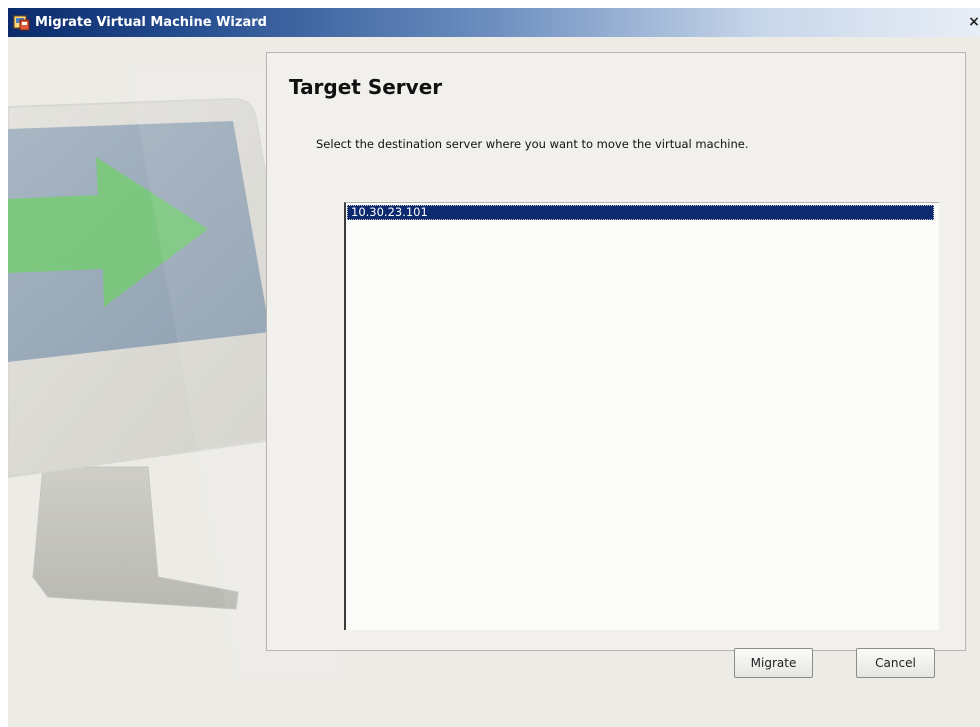 This screenshot has height=727, width=980. Describe the element at coordinates (494, 22) in the screenshot. I see `title-bar: Migrate Virtual Machine Wizard ×` at that location.